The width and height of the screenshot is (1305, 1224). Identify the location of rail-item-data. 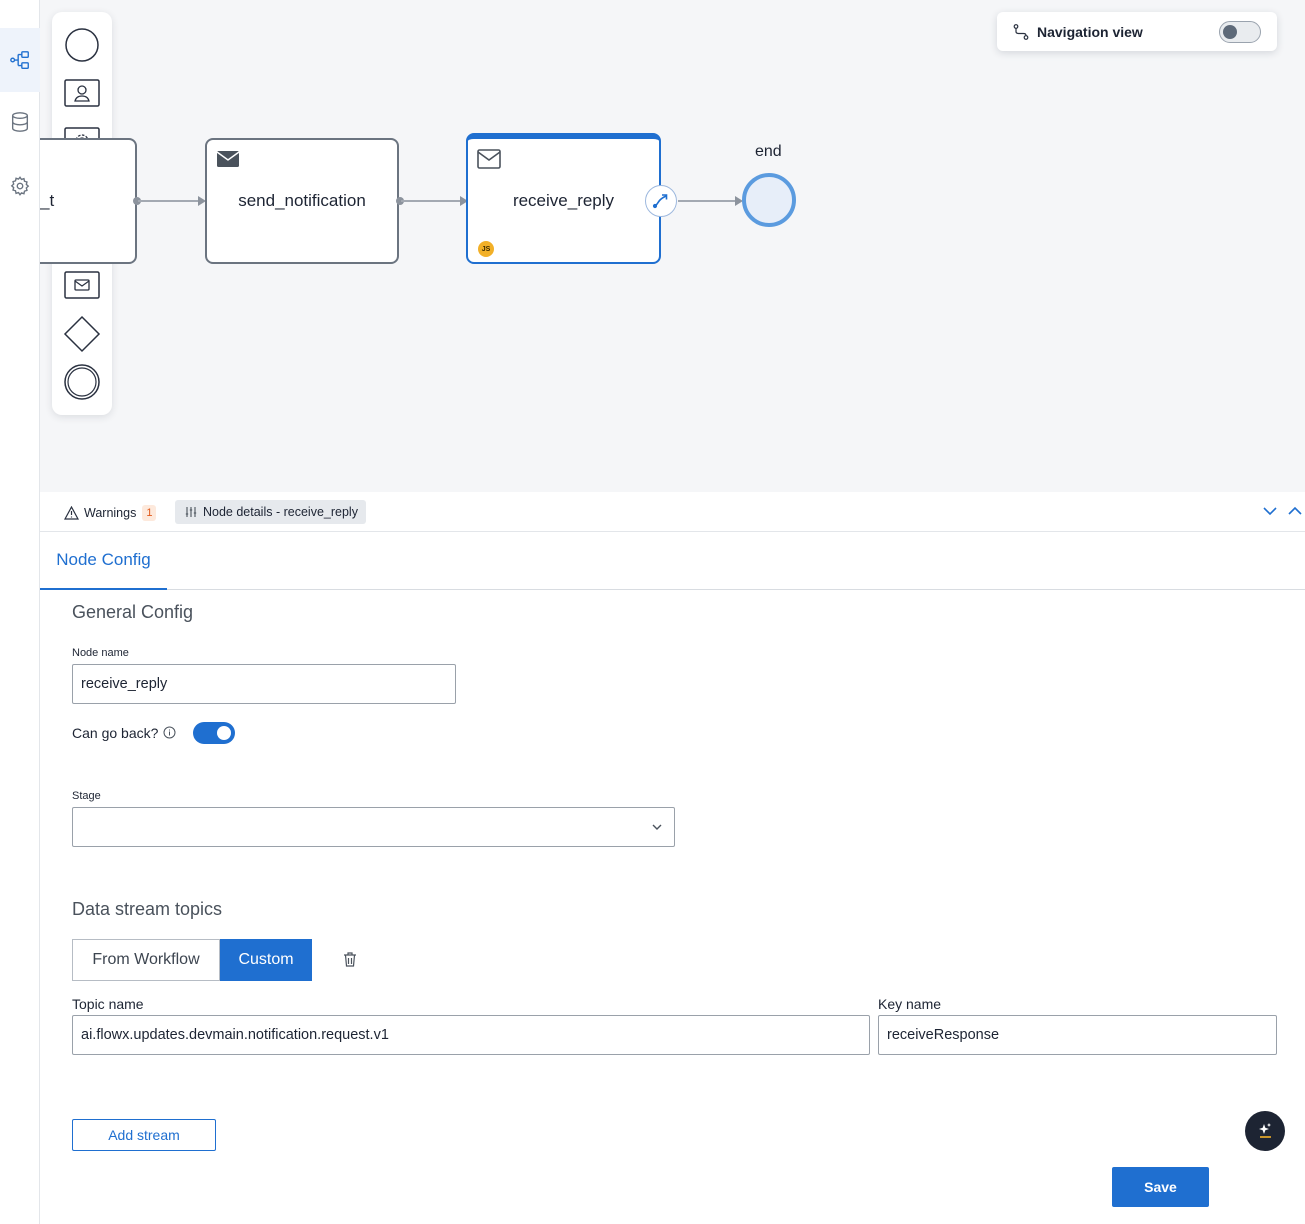
(20, 122).